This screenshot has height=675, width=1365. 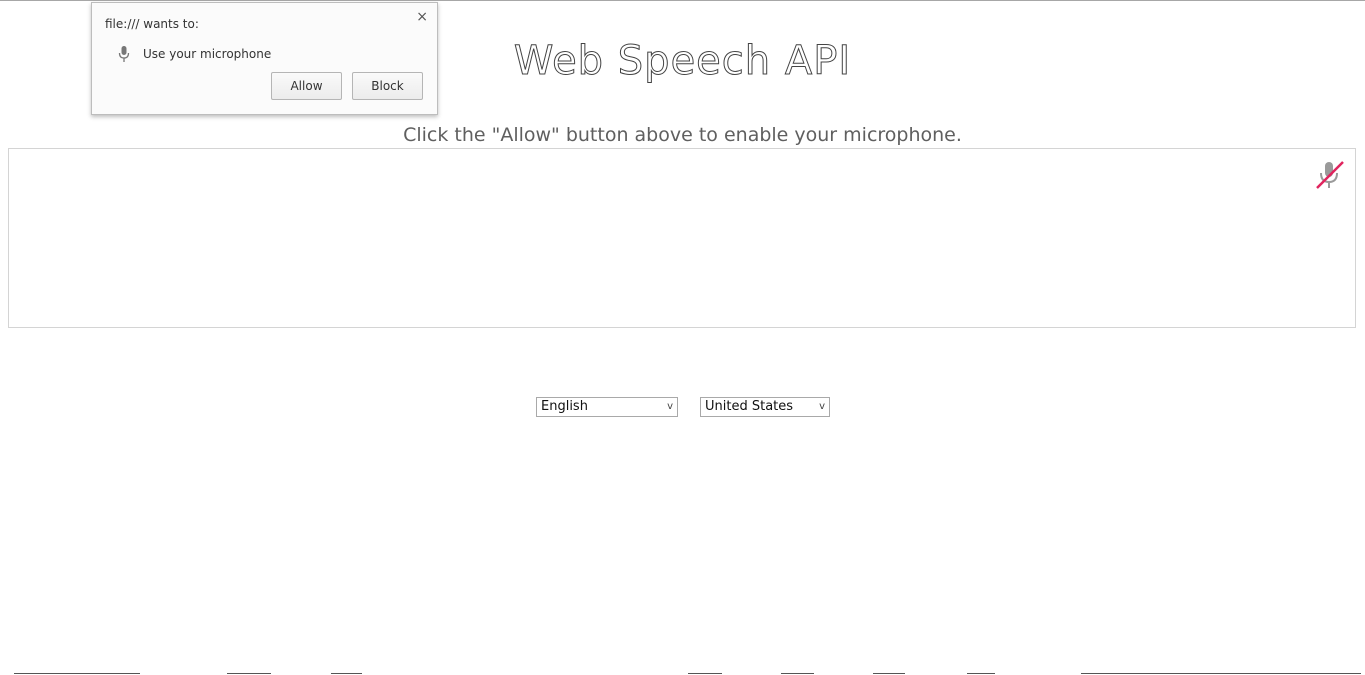 I want to click on permission-request-text: Use your microphone, so click(x=207, y=54).